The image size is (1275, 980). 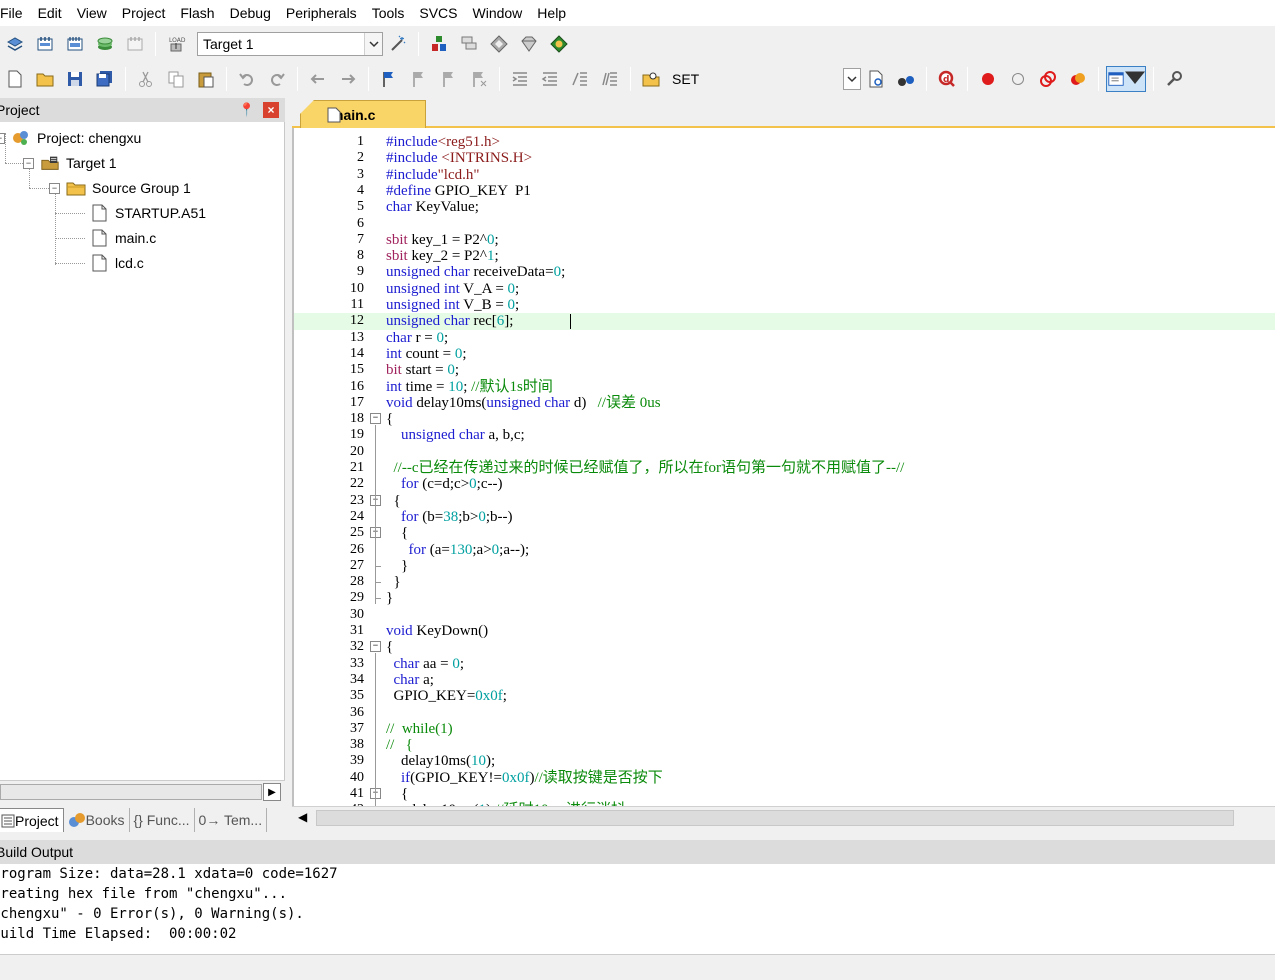 What do you see at coordinates (784, 175) in the screenshot?
I see `code-line: 3 #include"lcd.h"` at bounding box center [784, 175].